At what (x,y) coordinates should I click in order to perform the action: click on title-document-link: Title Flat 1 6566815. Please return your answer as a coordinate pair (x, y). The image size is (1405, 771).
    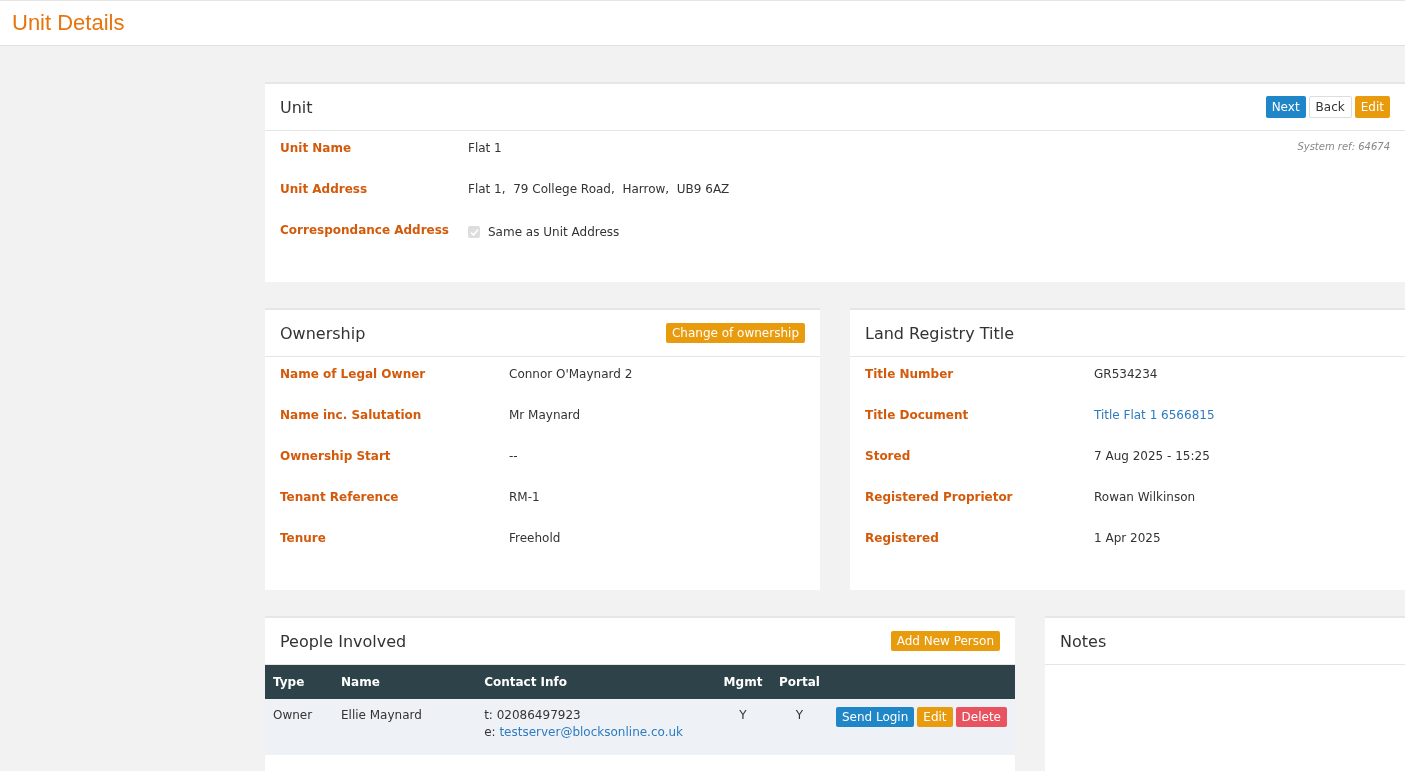
    Looking at the image, I should click on (1154, 415).